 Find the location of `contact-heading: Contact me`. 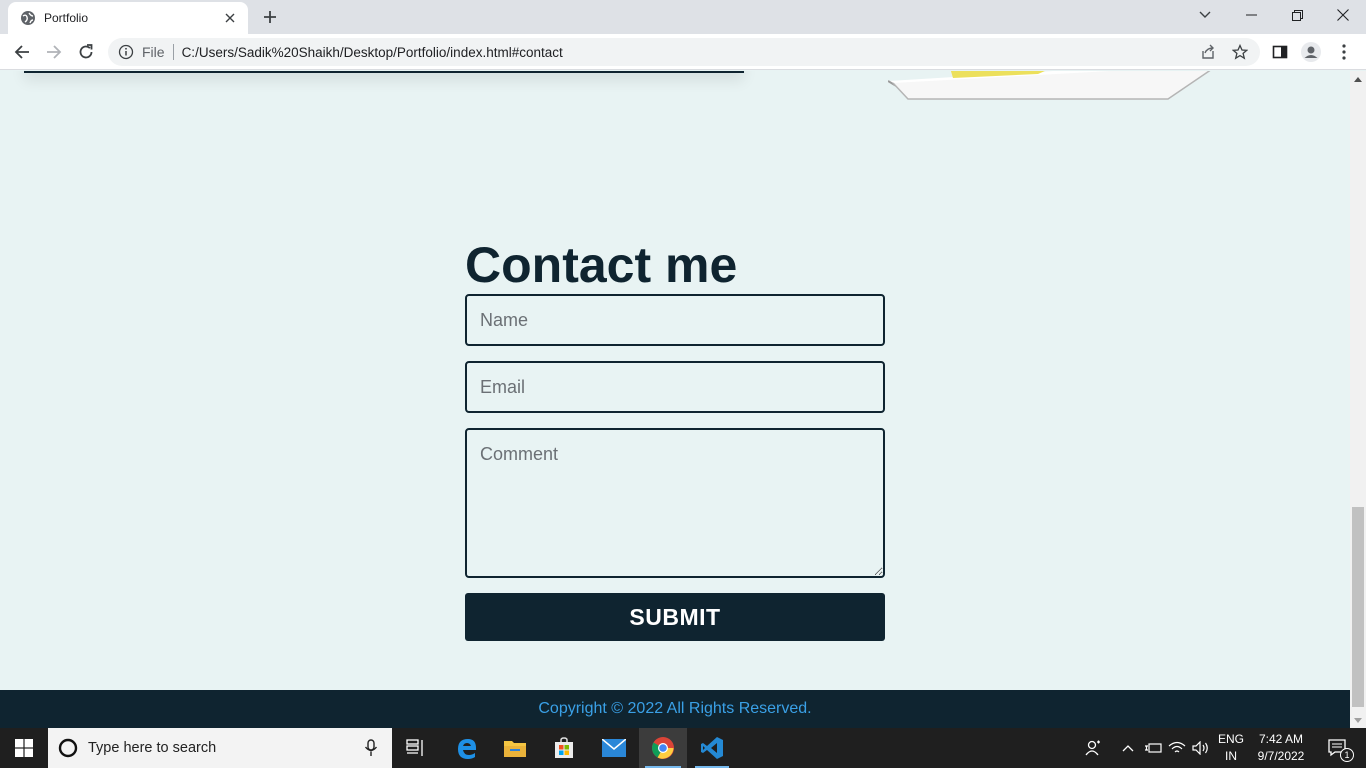

contact-heading: Contact me is located at coordinates (601, 265).